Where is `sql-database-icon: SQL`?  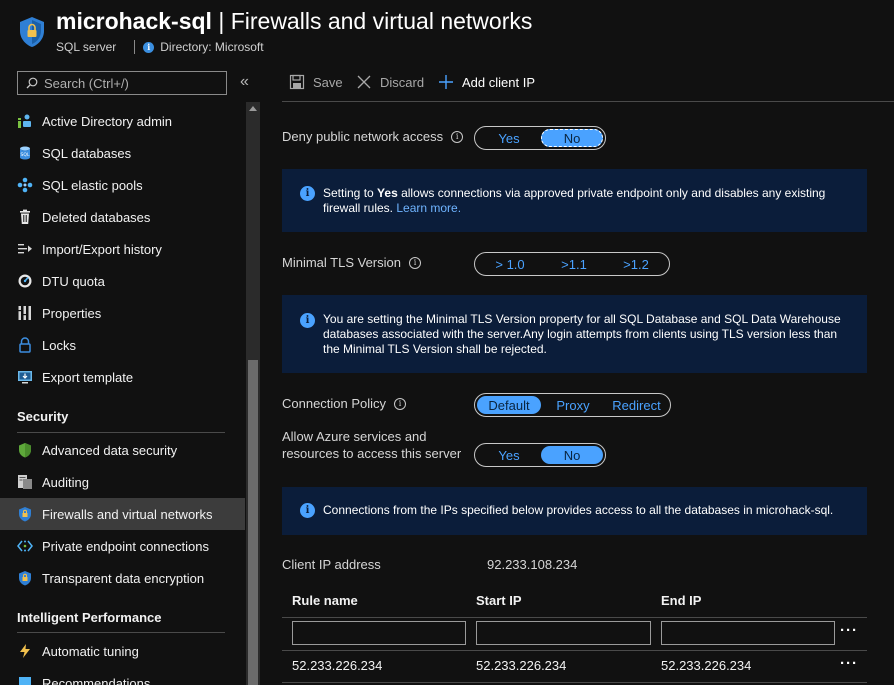
sql-database-icon: SQL is located at coordinates (25, 153).